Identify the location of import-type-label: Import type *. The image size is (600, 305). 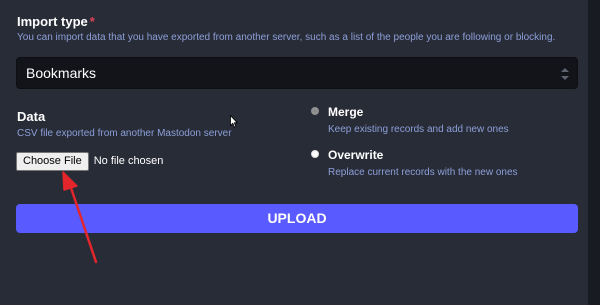
(56, 22).